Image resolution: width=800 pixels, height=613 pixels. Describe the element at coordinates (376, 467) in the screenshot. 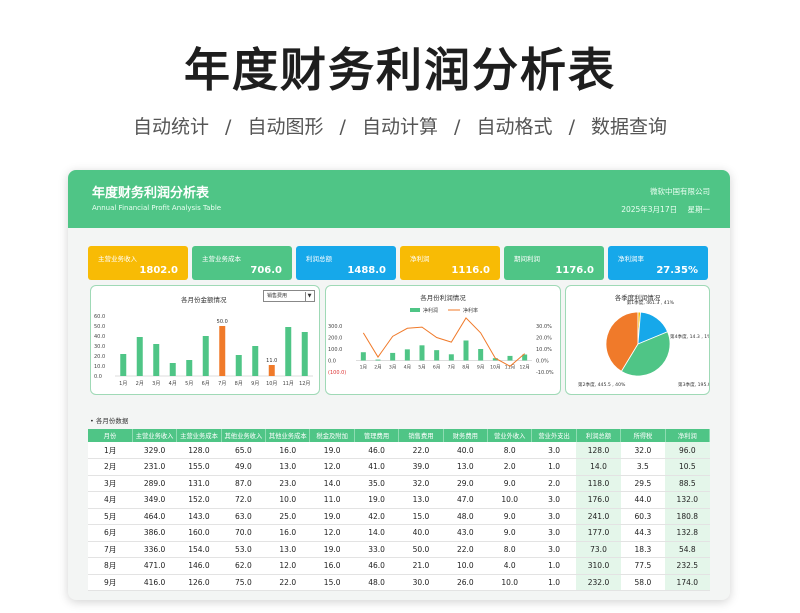

I see `table-cell: 41.0` at that location.